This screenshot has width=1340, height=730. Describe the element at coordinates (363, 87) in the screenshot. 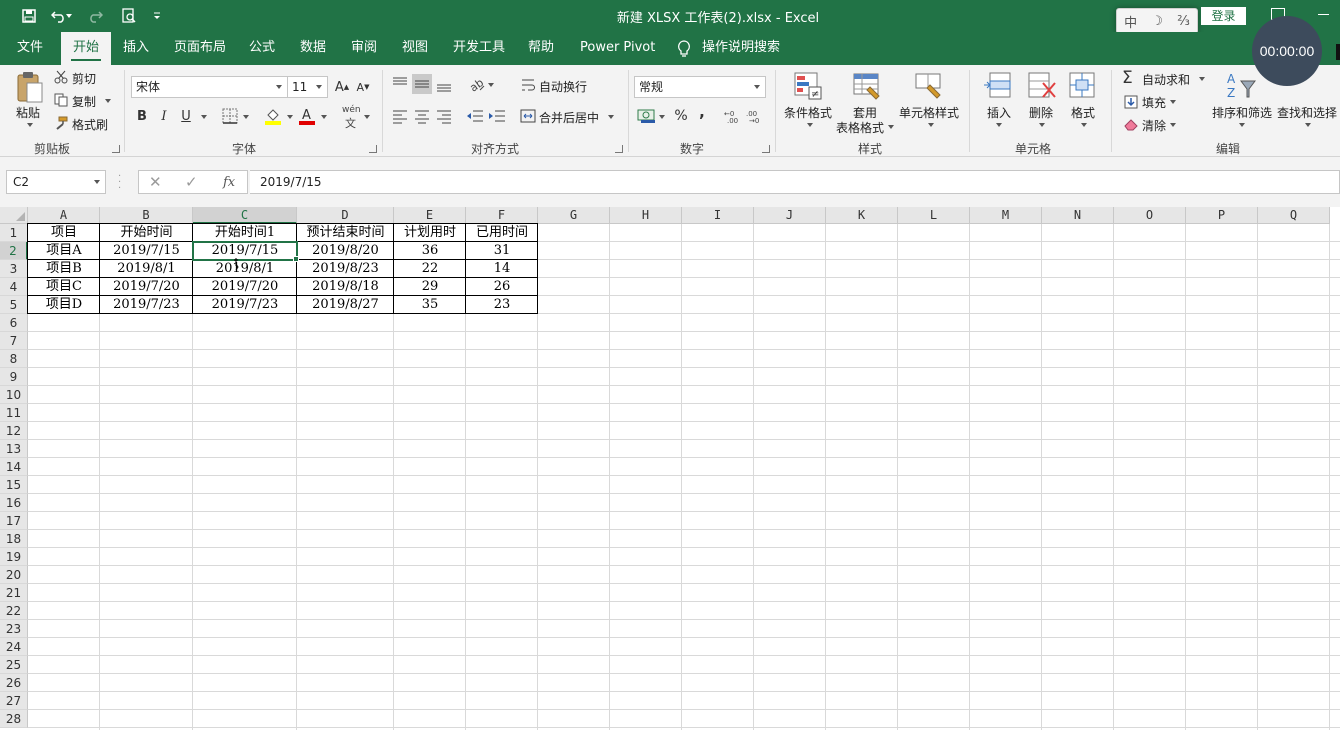

I see `decrease-font-size-icon: A ▼` at that location.